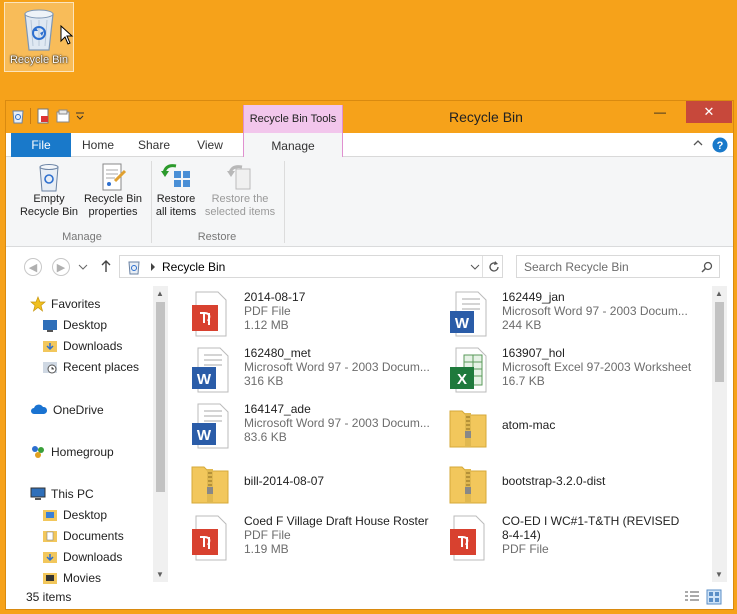  I want to click on window-title: Recycle Bin, so click(486, 117).